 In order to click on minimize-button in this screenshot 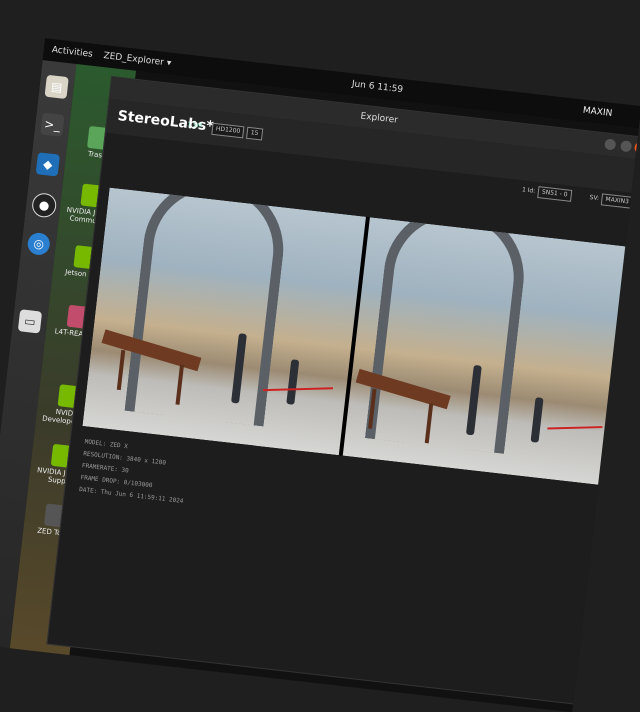, I will do `click(610, 144)`.